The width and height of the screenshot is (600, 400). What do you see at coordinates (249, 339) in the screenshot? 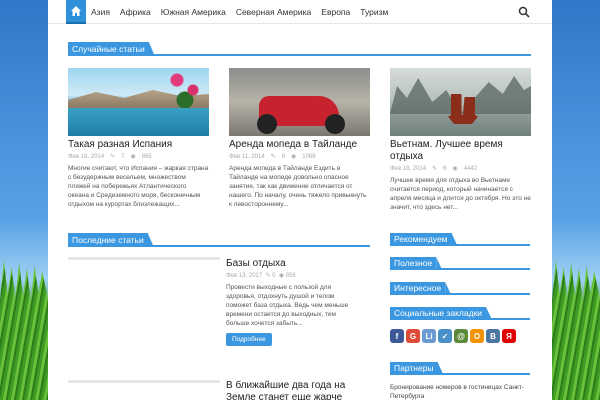
I see `read-more-button: Подробнее` at bounding box center [249, 339].